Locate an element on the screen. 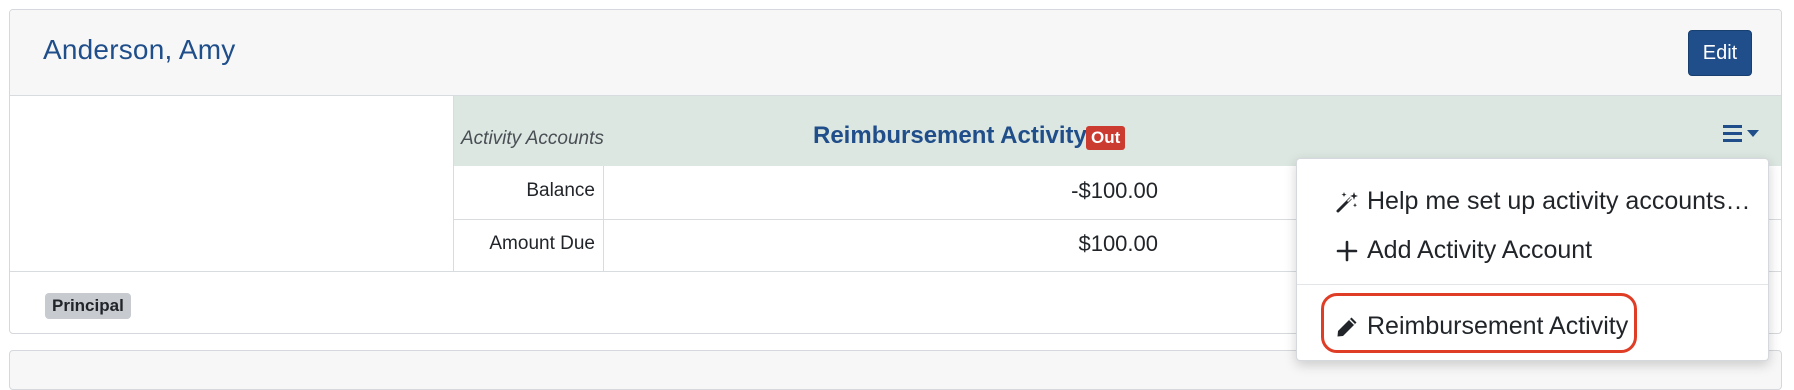 The image size is (1794, 390). activity-accounts-label: Activity Accounts is located at coordinates (532, 138).